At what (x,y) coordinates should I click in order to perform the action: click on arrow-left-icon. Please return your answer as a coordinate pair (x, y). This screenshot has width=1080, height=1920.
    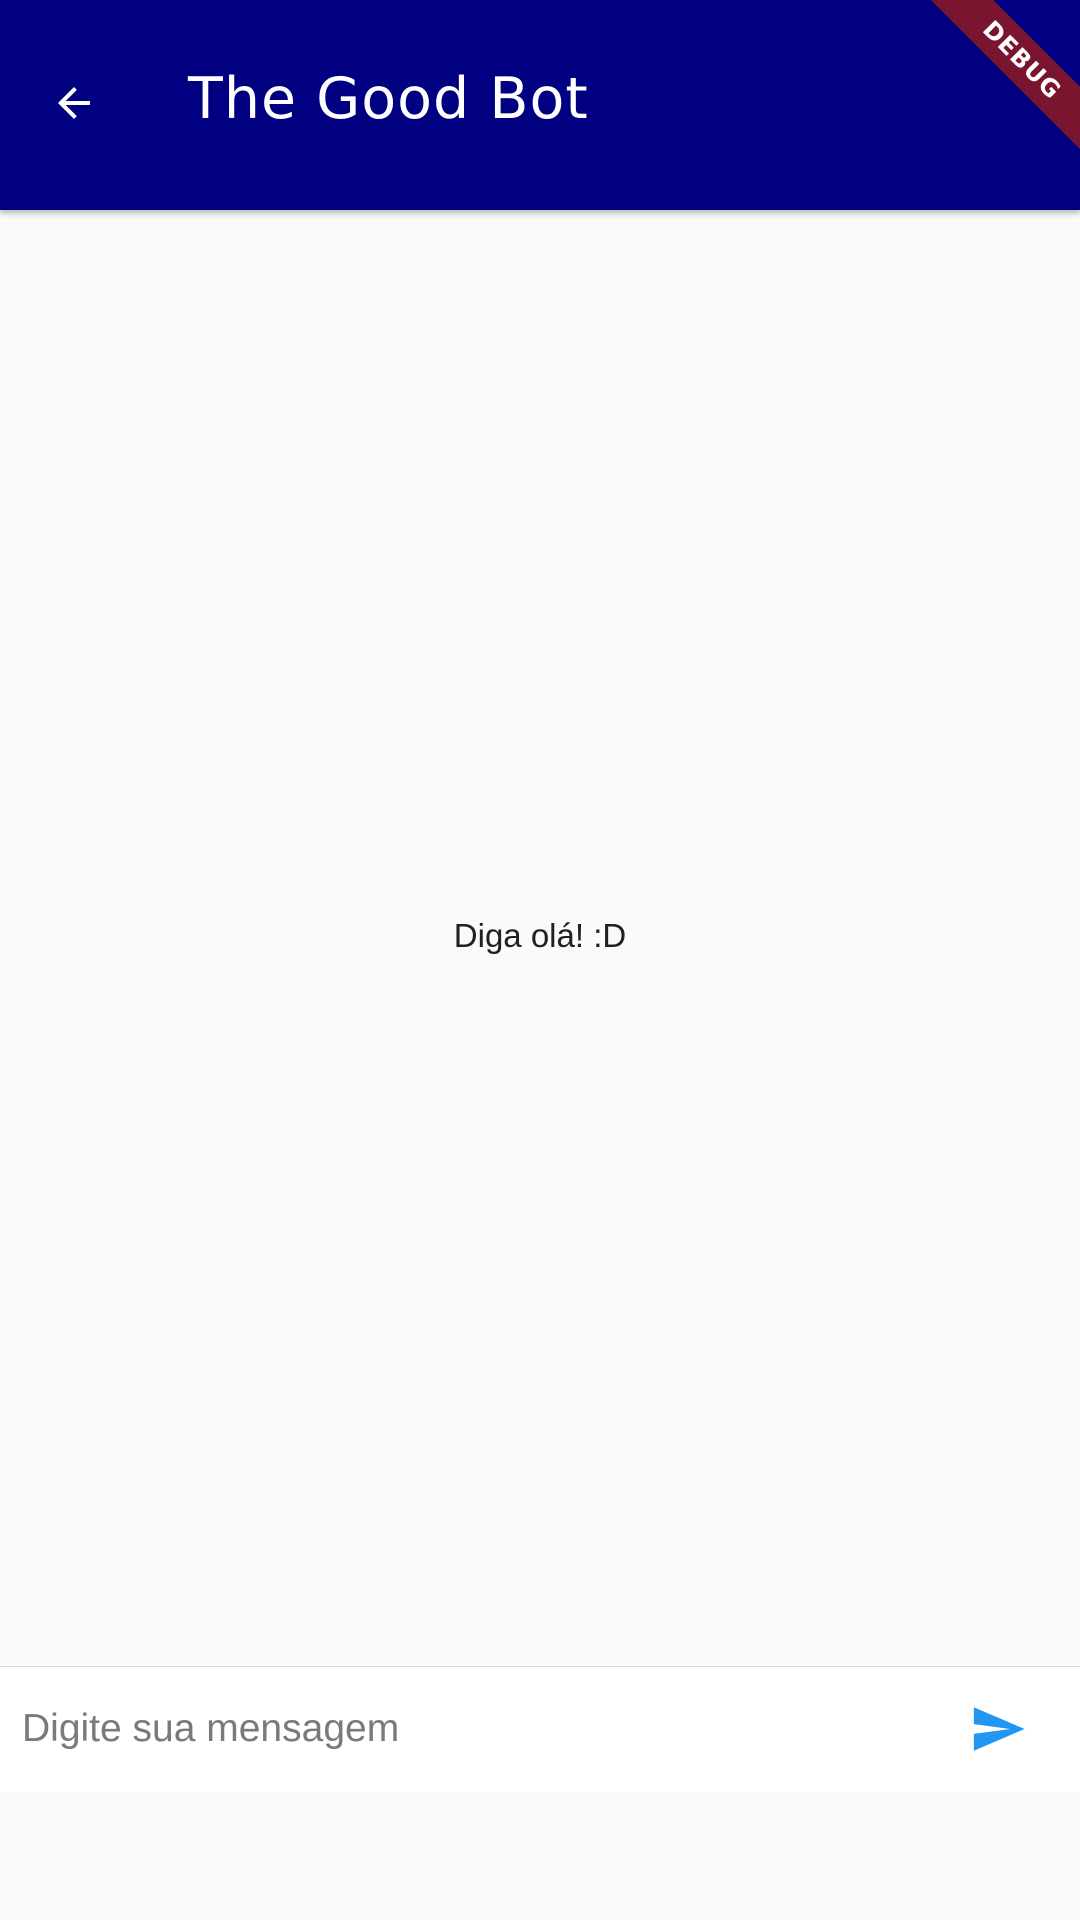
    Looking at the image, I should click on (74, 103).